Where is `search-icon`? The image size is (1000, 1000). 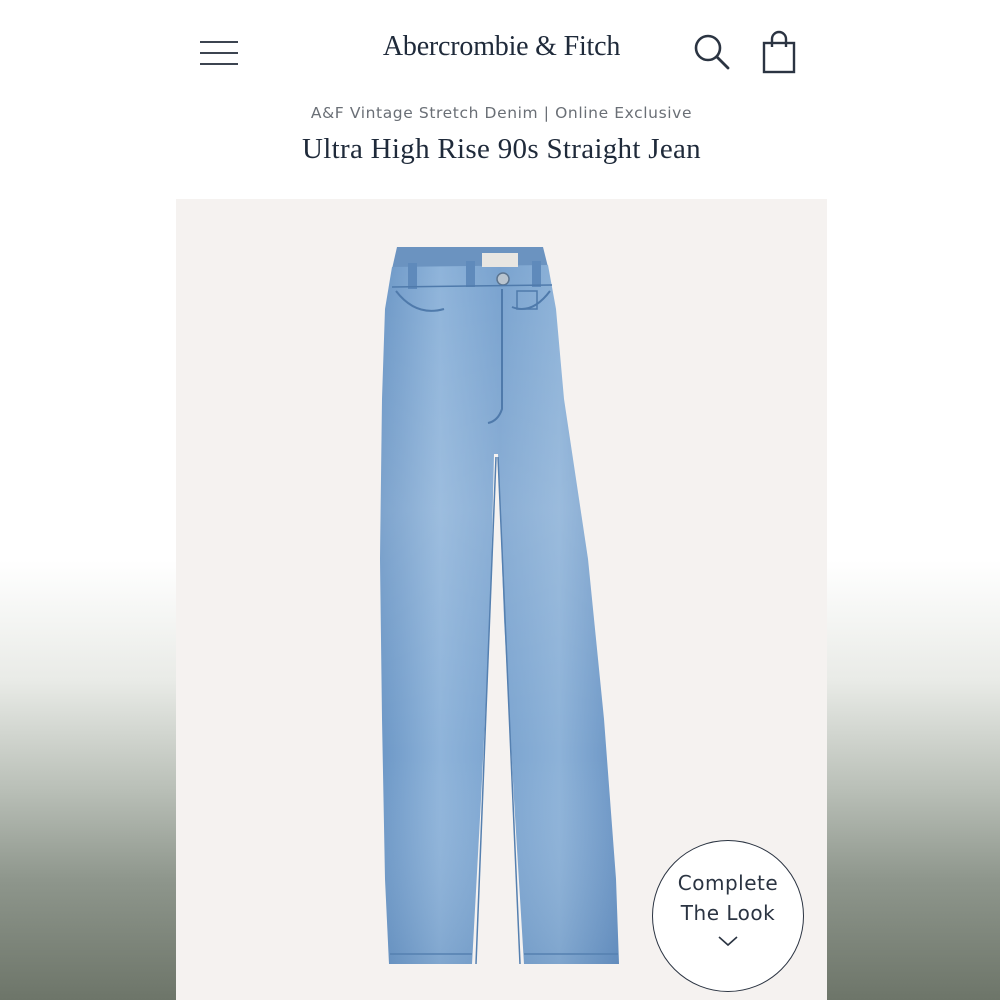
search-icon is located at coordinates (712, 52).